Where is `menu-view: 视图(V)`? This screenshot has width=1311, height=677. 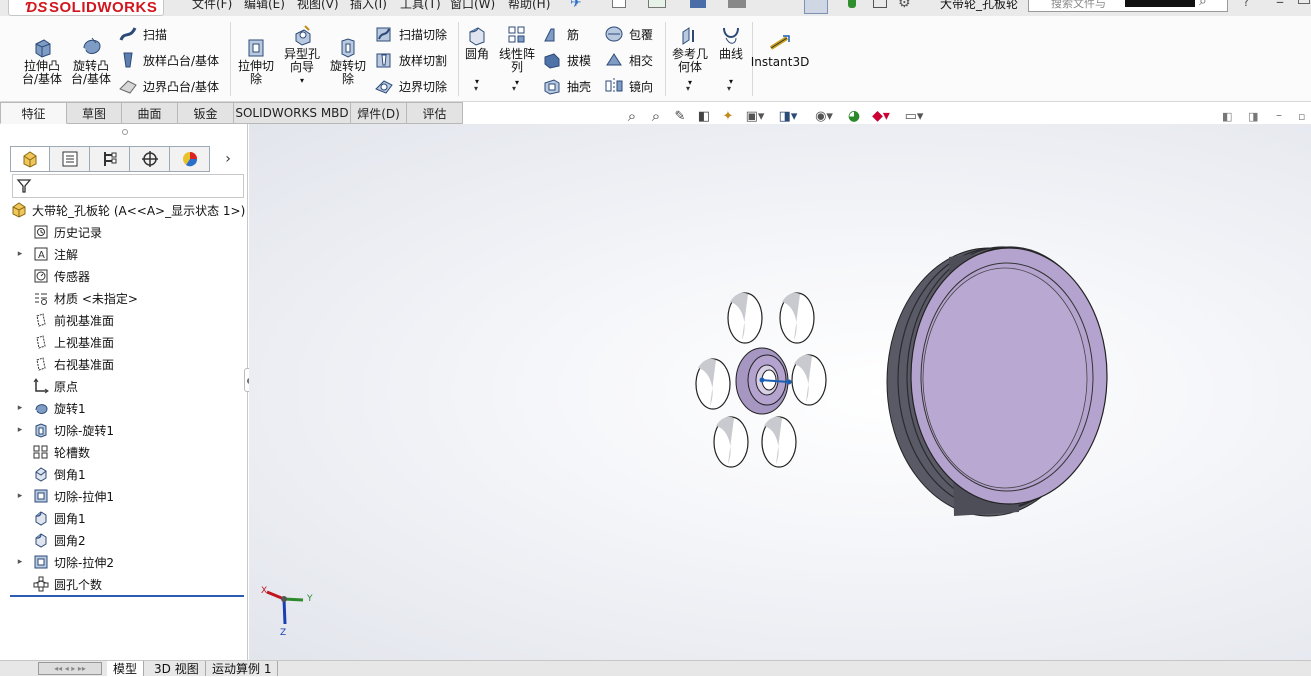
menu-view: 视图(V) is located at coordinates (318, 6).